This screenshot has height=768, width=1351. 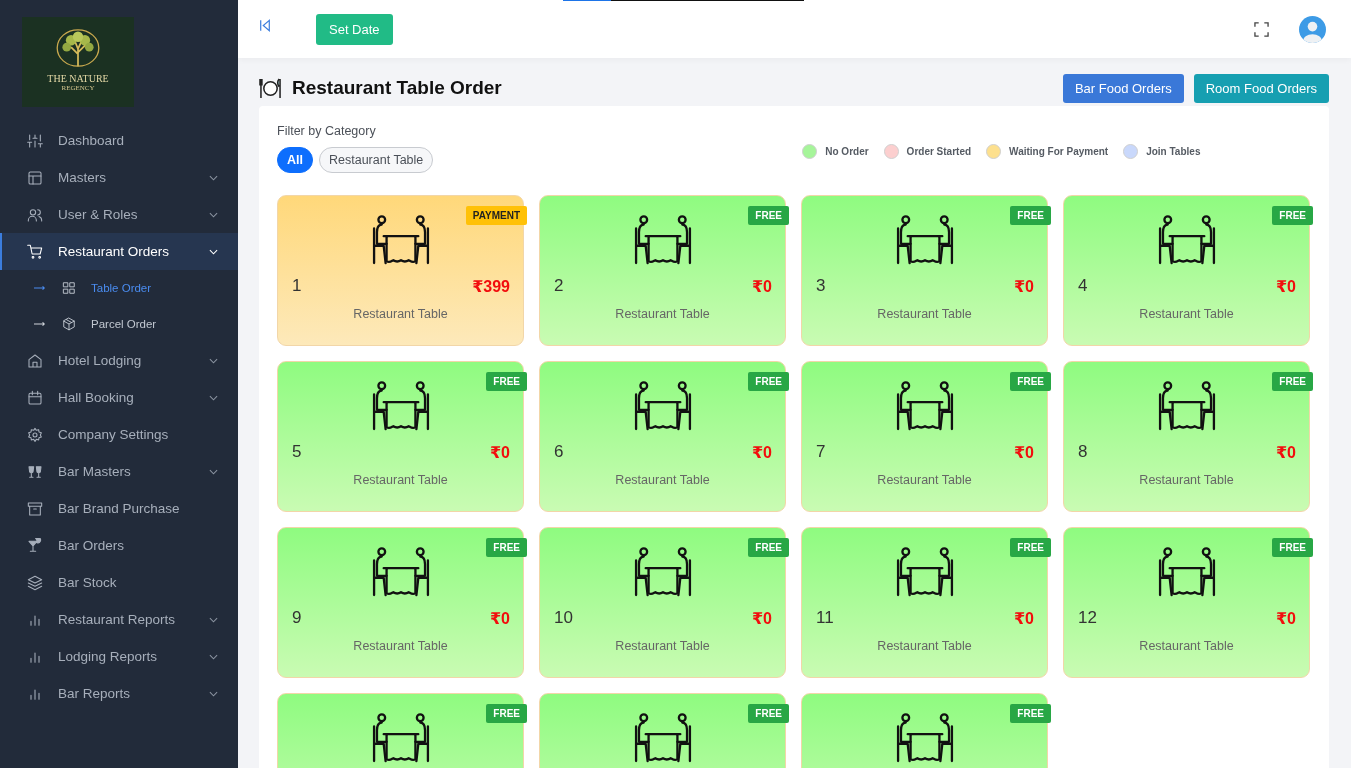 I want to click on nav-item: Bar Masters, so click(x=119, y=471).